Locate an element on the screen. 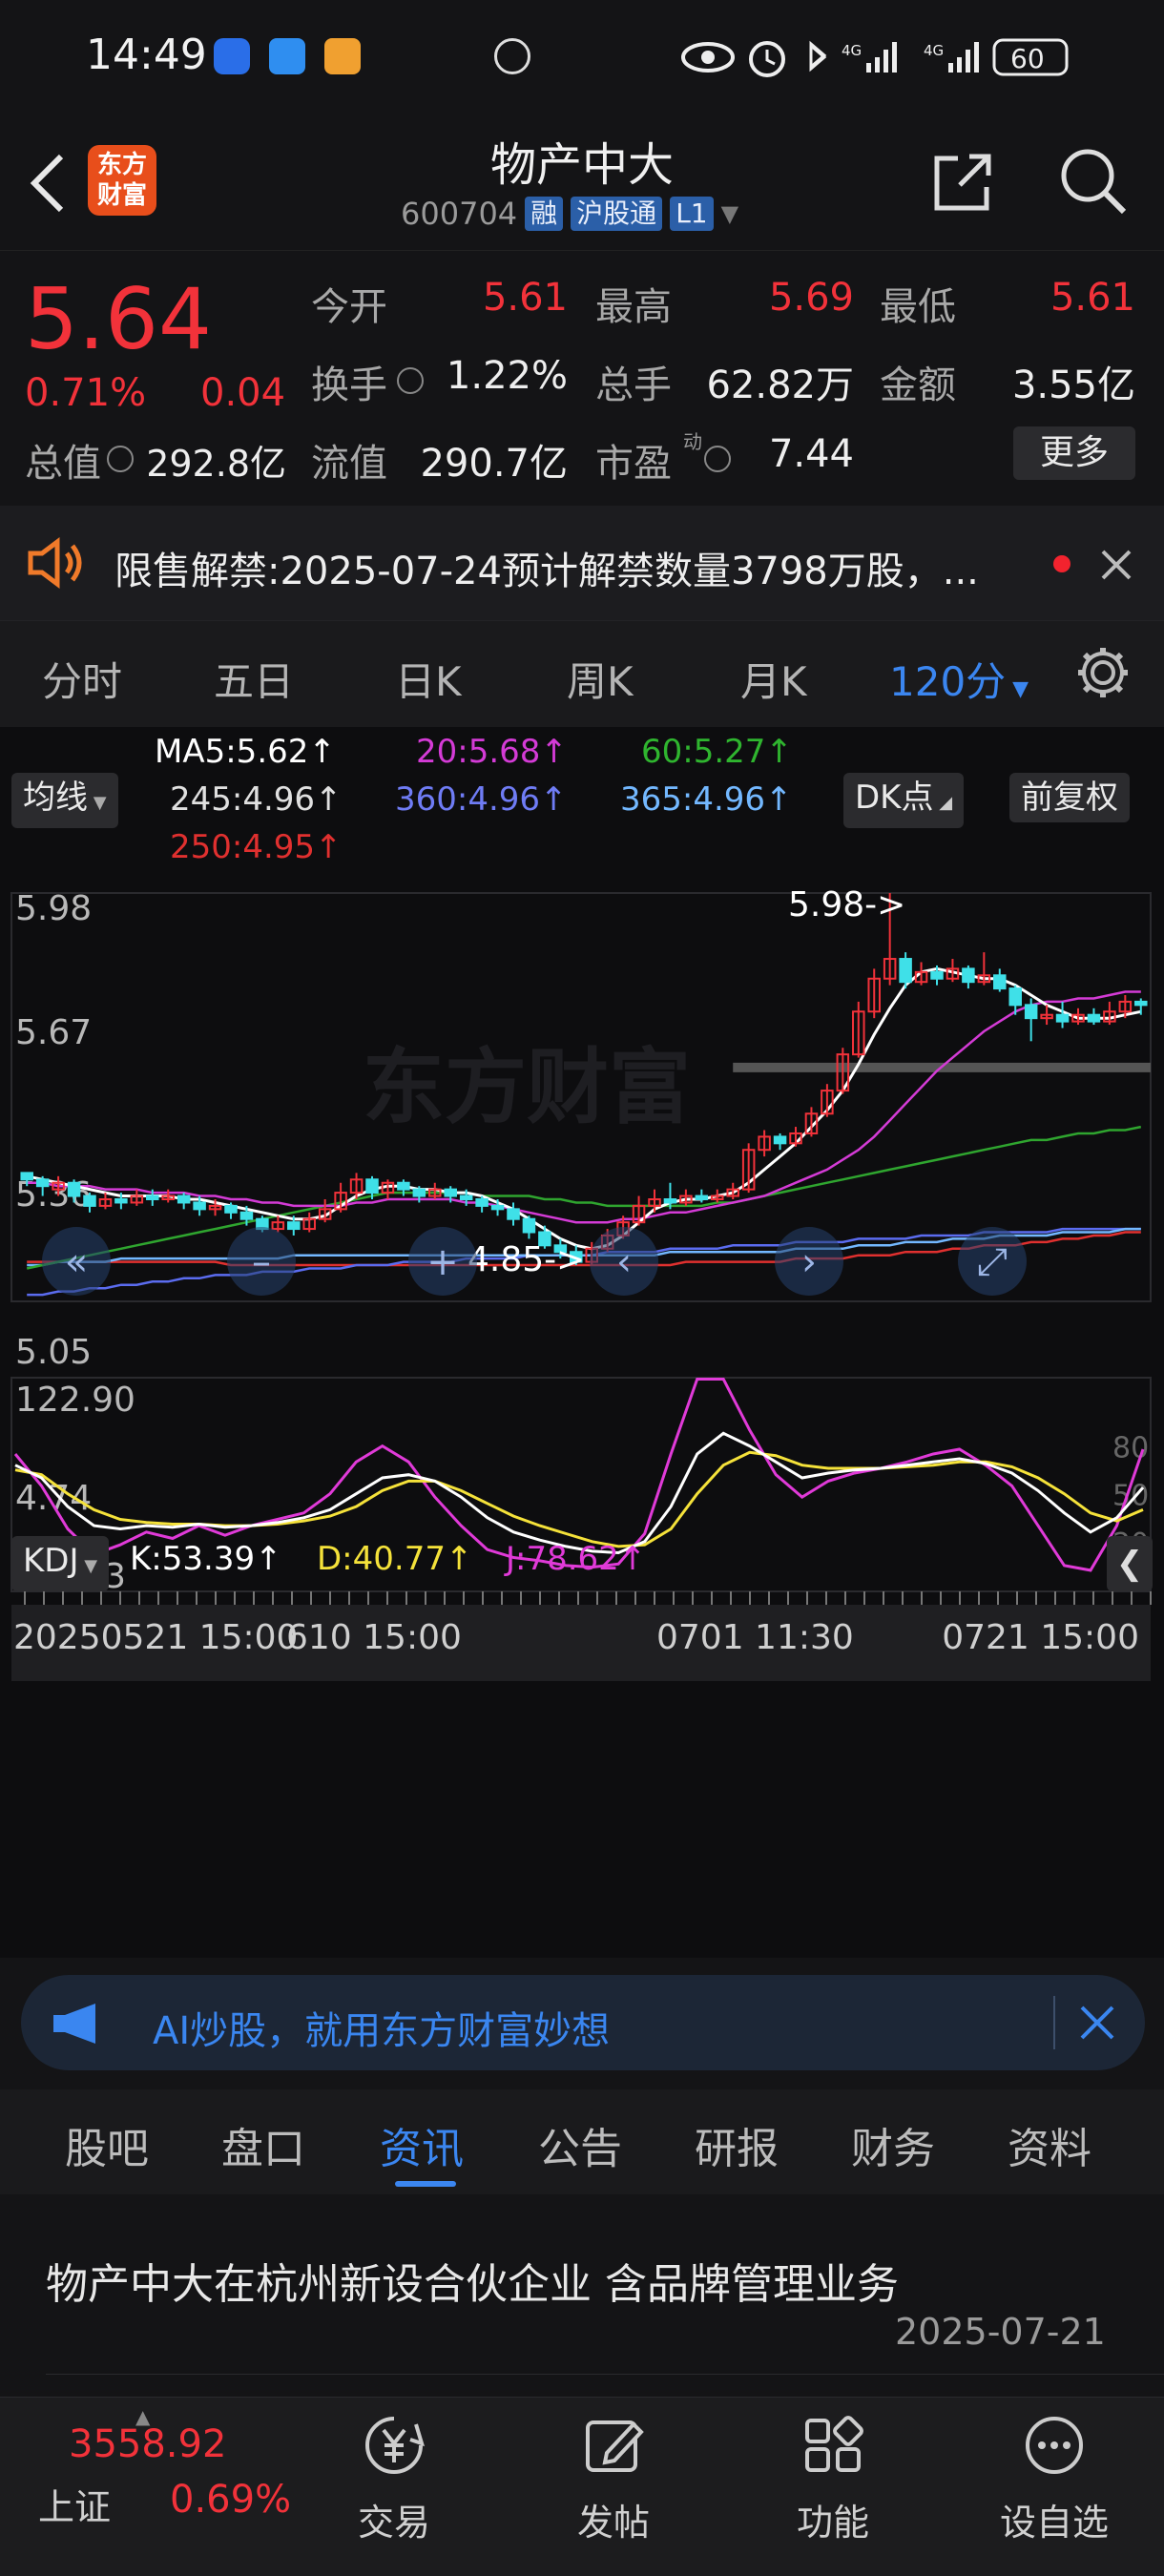 This screenshot has width=1164, height=2576. chart-control-icon: – is located at coordinates (261, 1262).